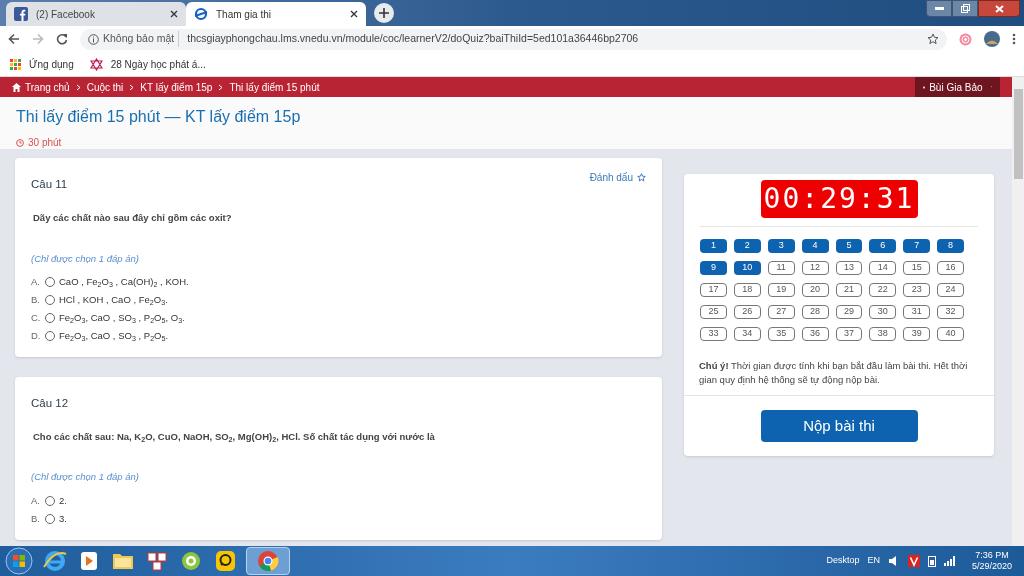 The height and width of the screenshot is (576, 1024). Describe the element at coordinates (815, 246) in the screenshot. I see `question-number-button: 4` at that location.